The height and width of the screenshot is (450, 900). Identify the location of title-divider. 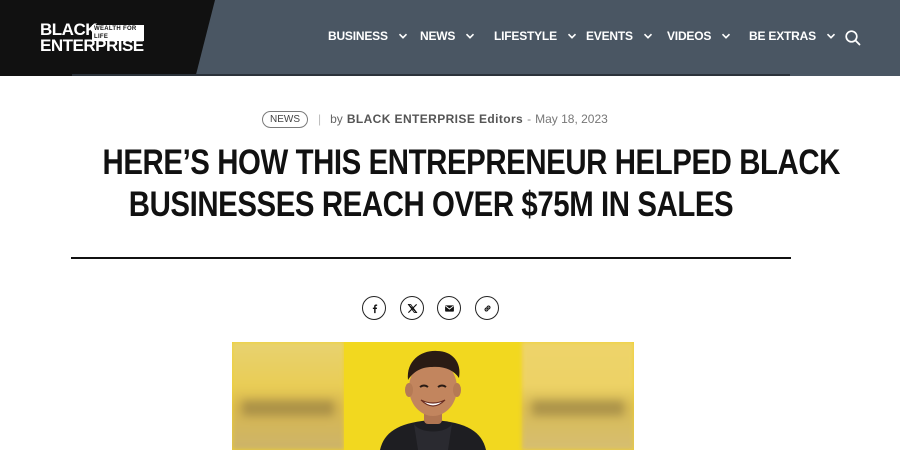
(431, 258).